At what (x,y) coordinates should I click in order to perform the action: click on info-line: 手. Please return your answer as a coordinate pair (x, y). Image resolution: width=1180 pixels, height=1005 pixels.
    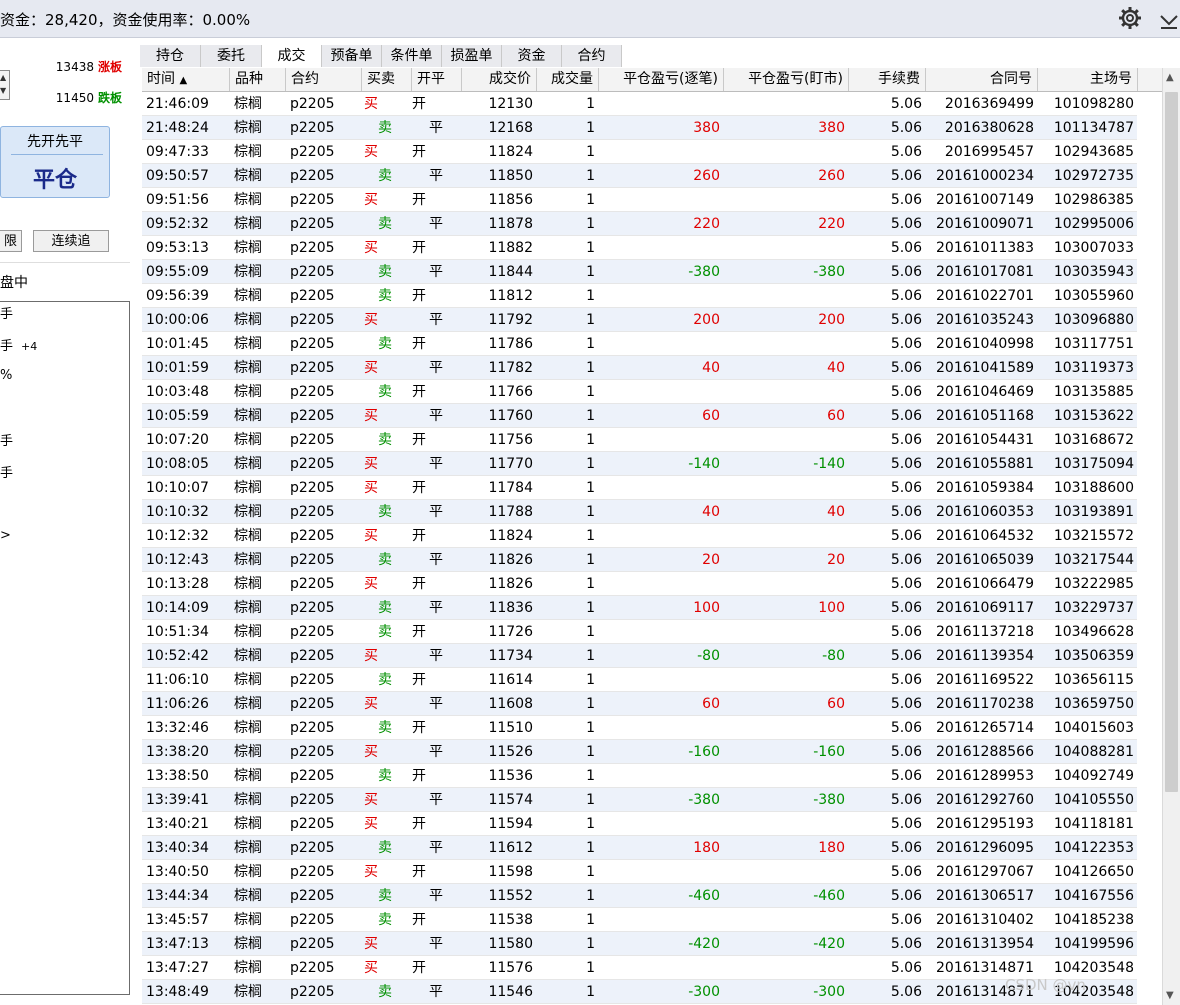
    Looking at the image, I should click on (7, 473).